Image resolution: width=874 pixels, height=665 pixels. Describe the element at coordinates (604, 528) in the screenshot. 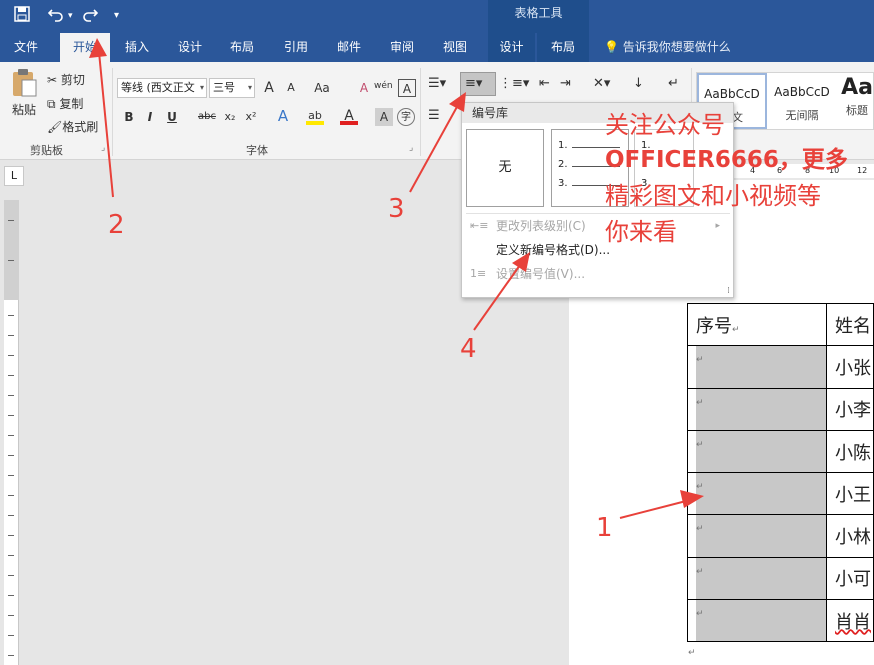

I see `annotation-number: 1` at that location.